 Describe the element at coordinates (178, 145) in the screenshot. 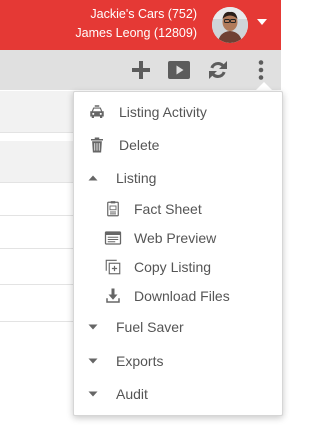

I see `menu-item-delete: Delete` at that location.